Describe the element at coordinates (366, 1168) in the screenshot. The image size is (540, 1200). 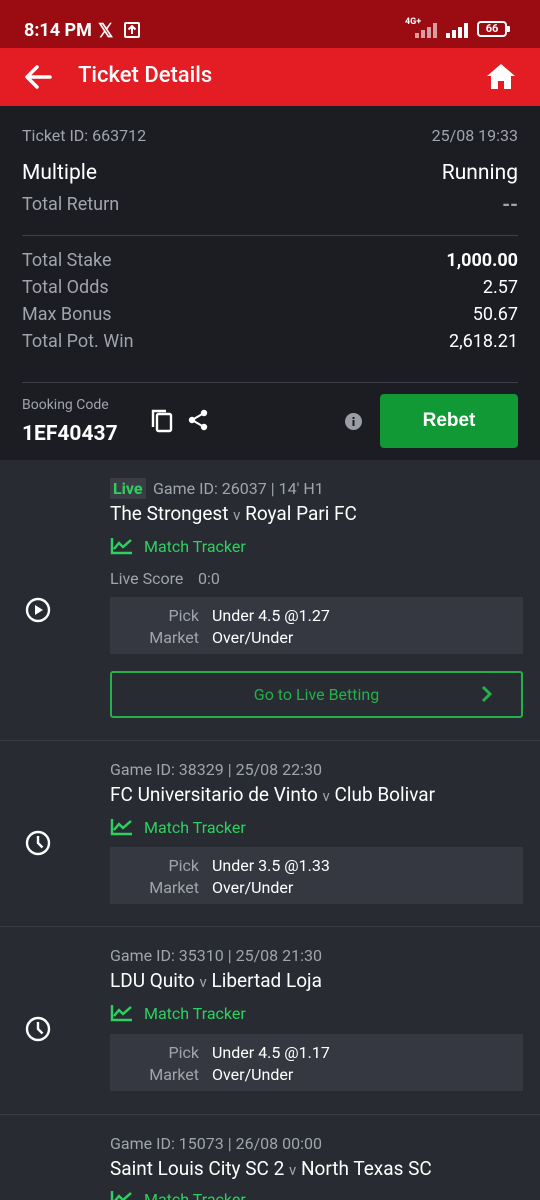
I see `away-team: North Texas SC` at that location.